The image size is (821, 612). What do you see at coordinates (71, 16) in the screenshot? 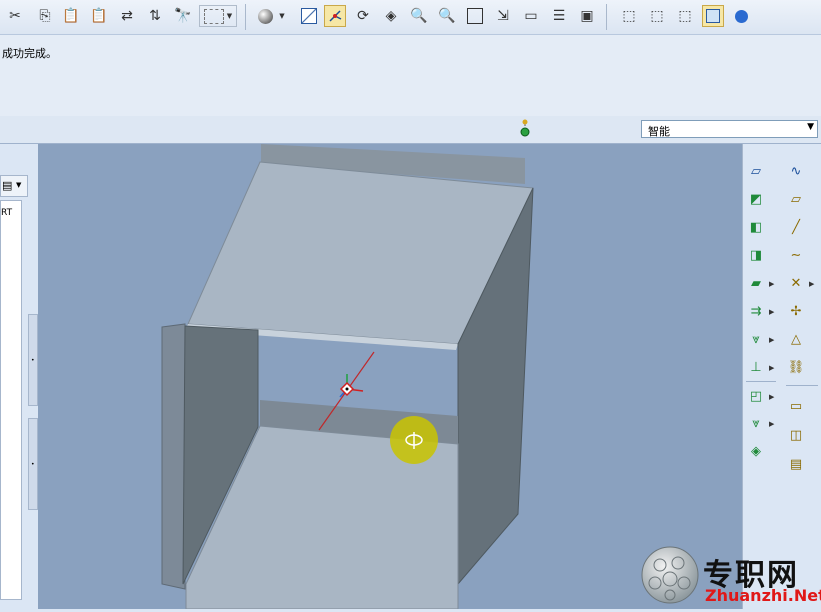
I see `paste-icon: 📋` at bounding box center [71, 16].